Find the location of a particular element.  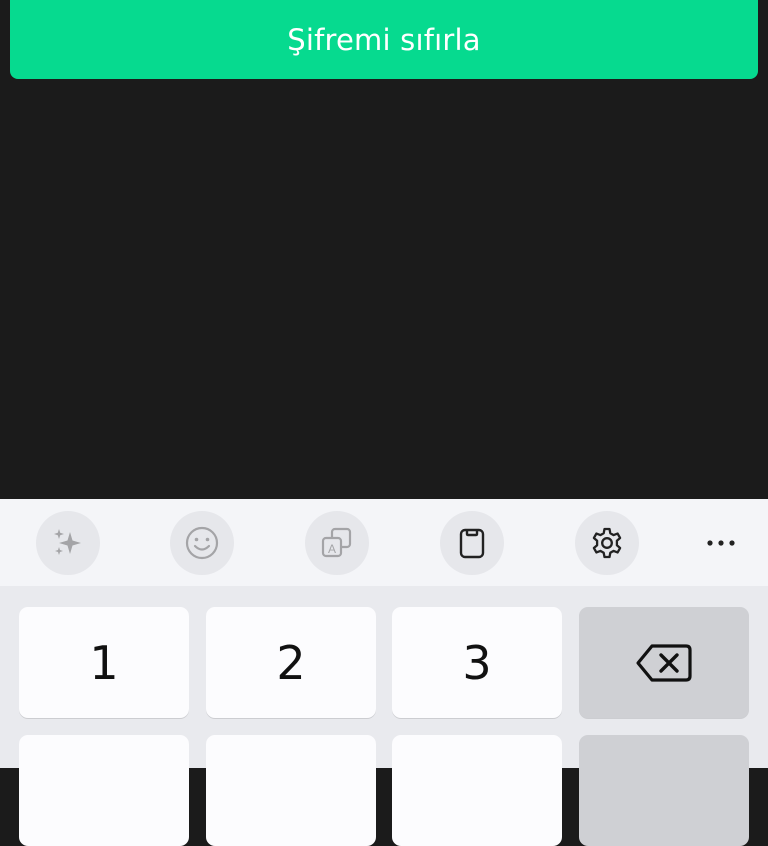

translate-icon: A is located at coordinates (336, 542).